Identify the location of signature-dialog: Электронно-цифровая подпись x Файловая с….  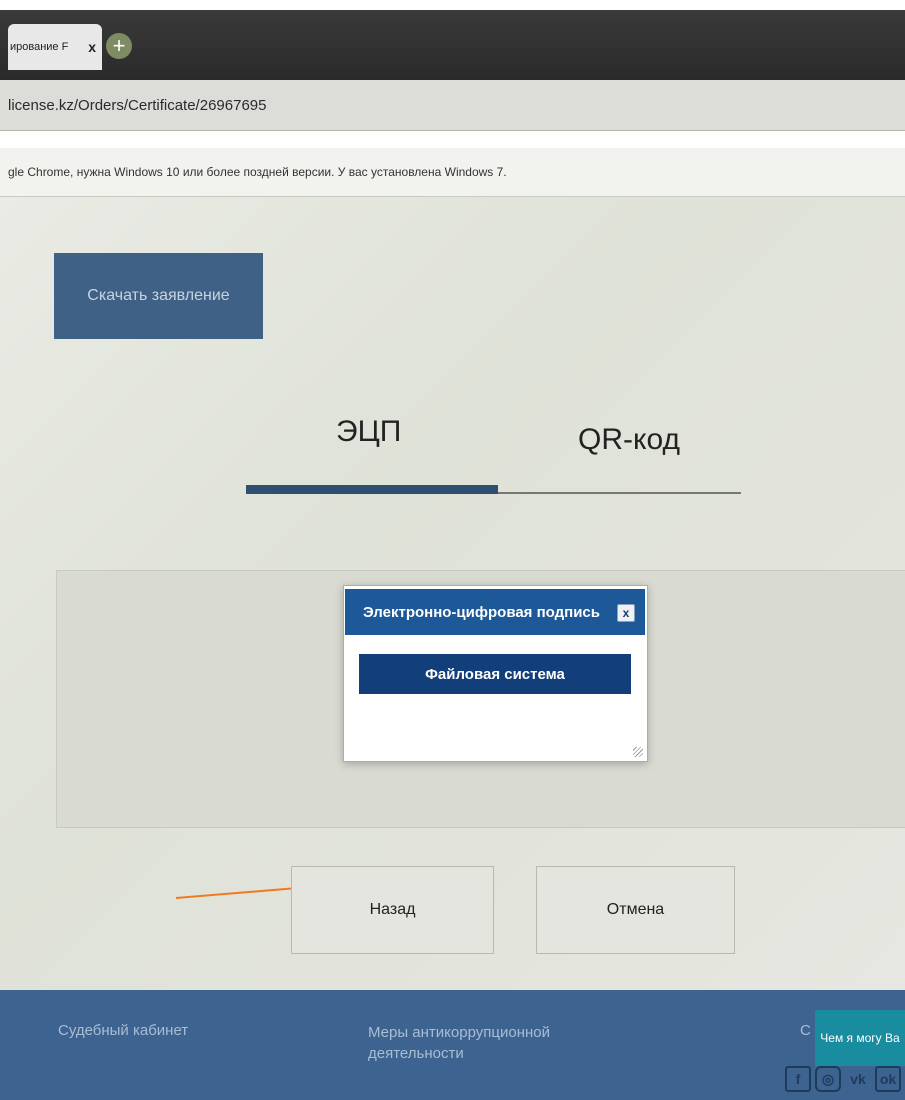
(495, 673).